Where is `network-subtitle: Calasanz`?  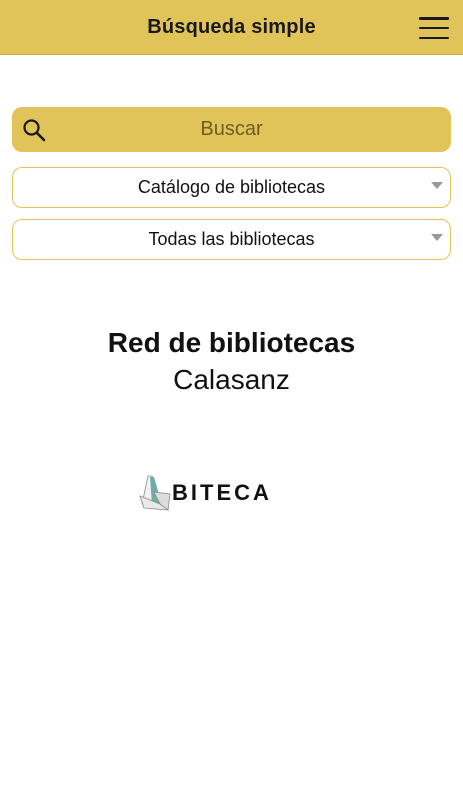 network-subtitle: Calasanz is located at coordinates (231, 379).